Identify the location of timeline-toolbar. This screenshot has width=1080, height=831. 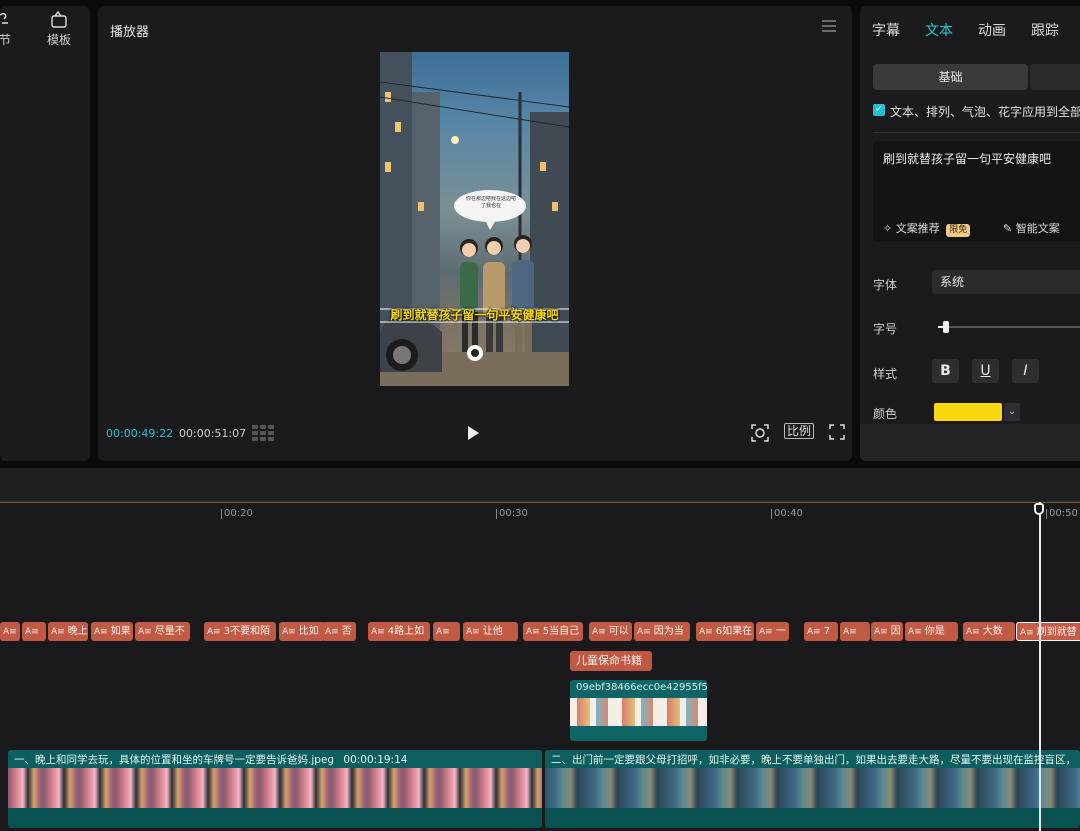
(540, 485).